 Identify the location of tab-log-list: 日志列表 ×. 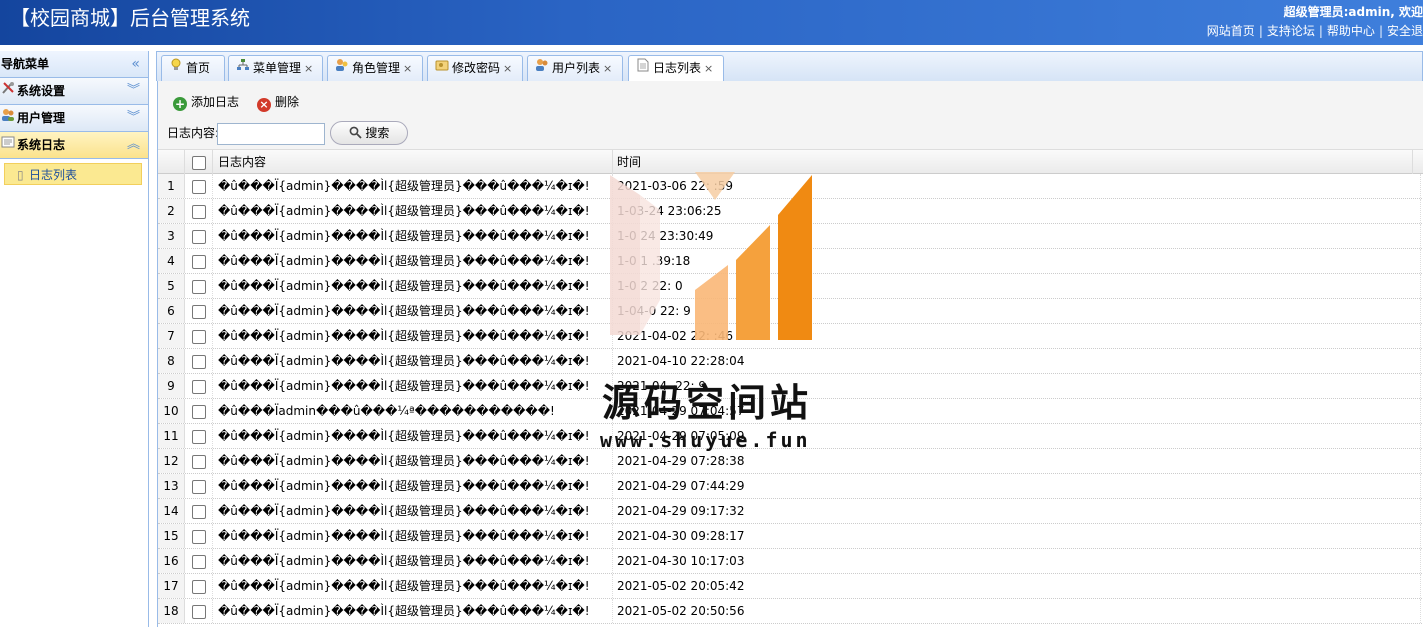
(676, 68).